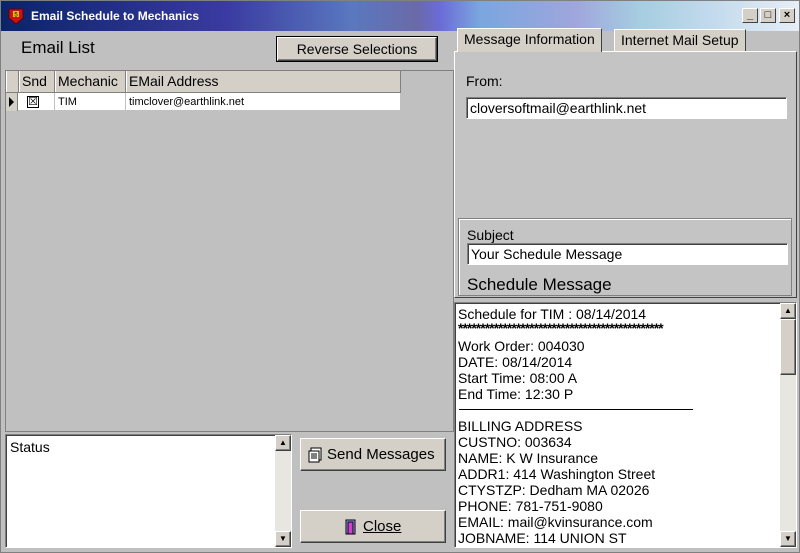 The image size is (800, 553). What do you see at coordinates (90, 81) in the screenshot?
I see `col-header-mechanic: Mechanic` at bounding box center [90, 81].